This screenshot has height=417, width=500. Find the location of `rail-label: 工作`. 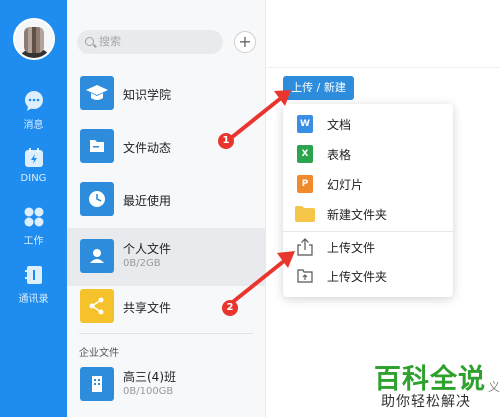

rail-label: 工作 is located at coordinates (33, 241).